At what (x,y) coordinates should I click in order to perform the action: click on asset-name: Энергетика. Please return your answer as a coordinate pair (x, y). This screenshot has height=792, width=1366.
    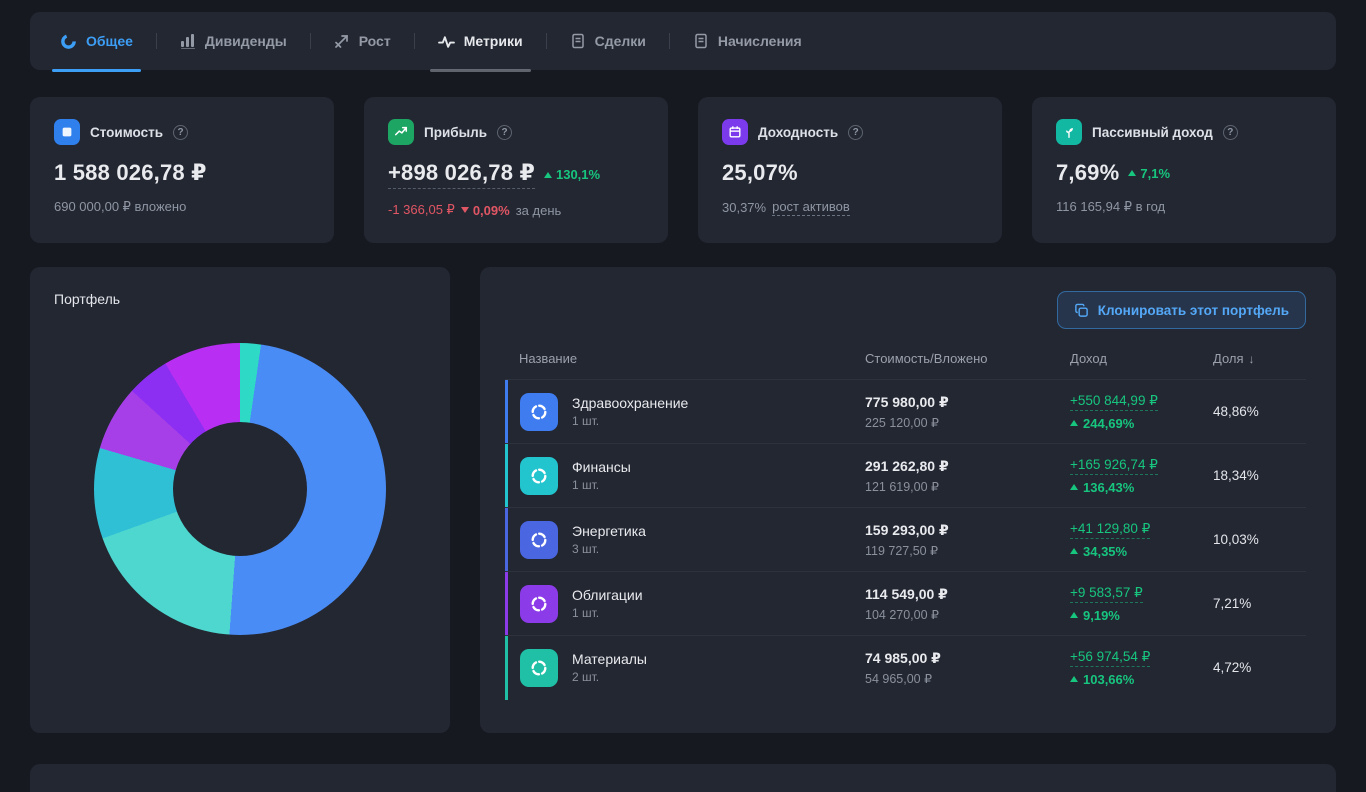
    Looking at the image, I should click on (609, 531).